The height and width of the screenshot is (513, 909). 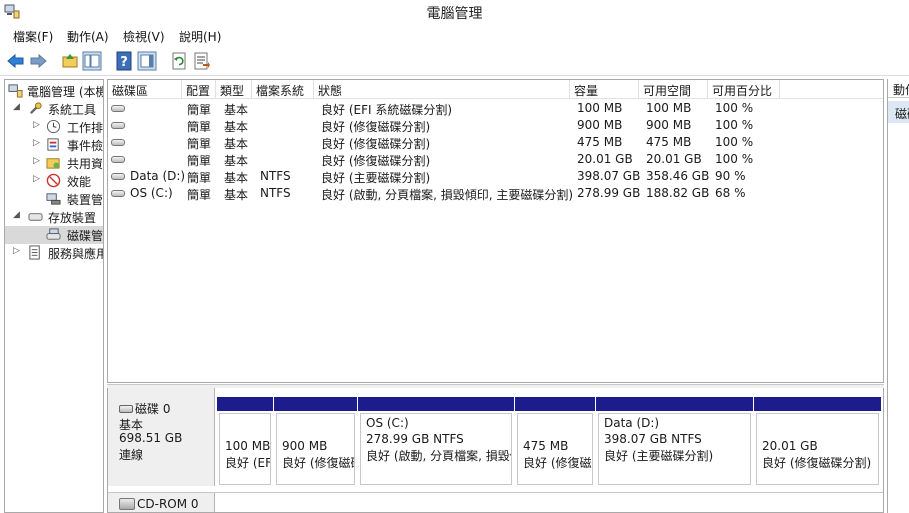 What do you see at coordinates (35, 217) in the screenshot?
I see `storage-icon` at bounding box center [35, 217].